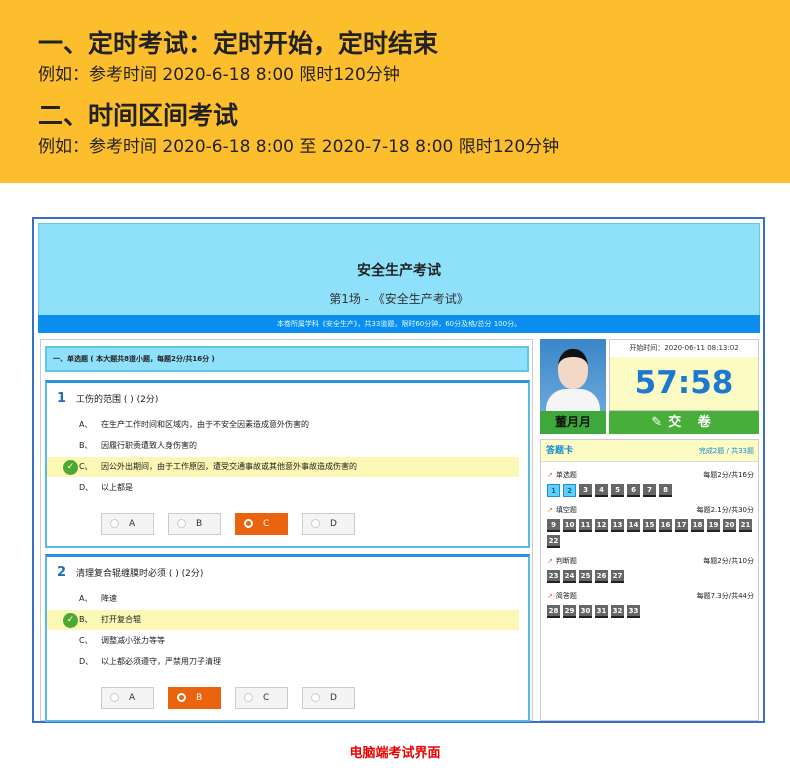 This screenshot has height=782, width=790. I want to click on question-nav-button: 2, so click(569, 490).